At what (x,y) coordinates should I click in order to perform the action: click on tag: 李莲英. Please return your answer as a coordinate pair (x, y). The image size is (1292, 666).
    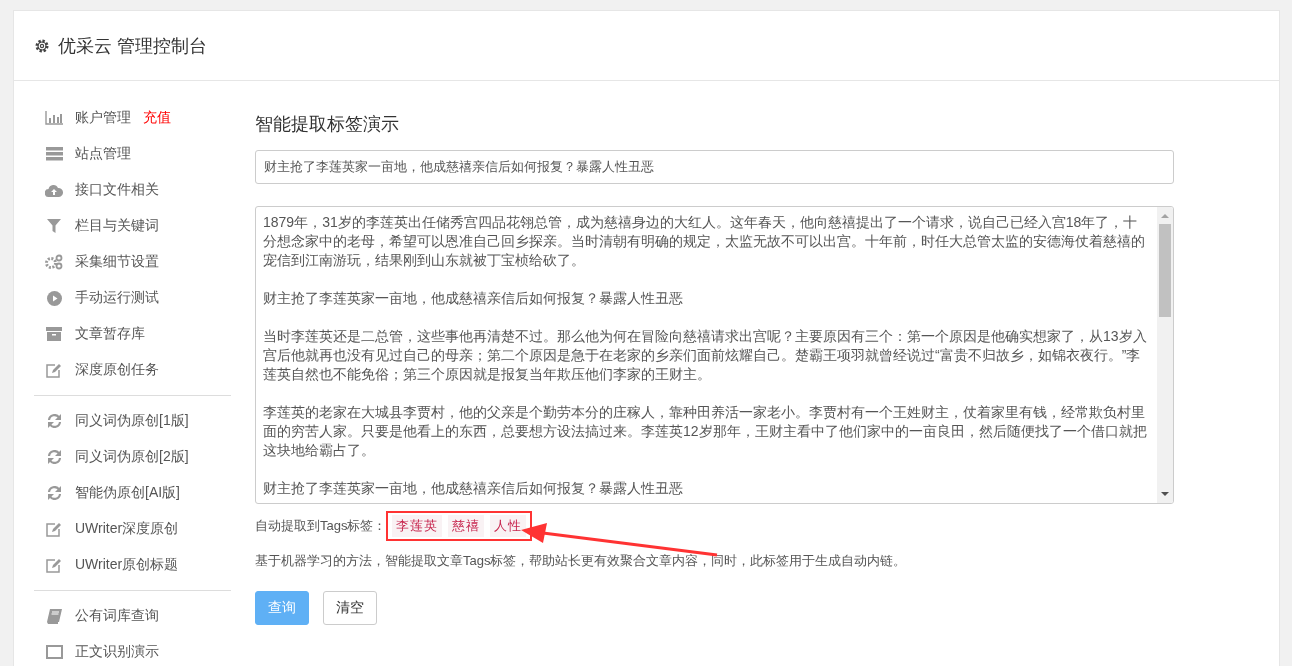
    Looking at the image, I should click on (417, 526).